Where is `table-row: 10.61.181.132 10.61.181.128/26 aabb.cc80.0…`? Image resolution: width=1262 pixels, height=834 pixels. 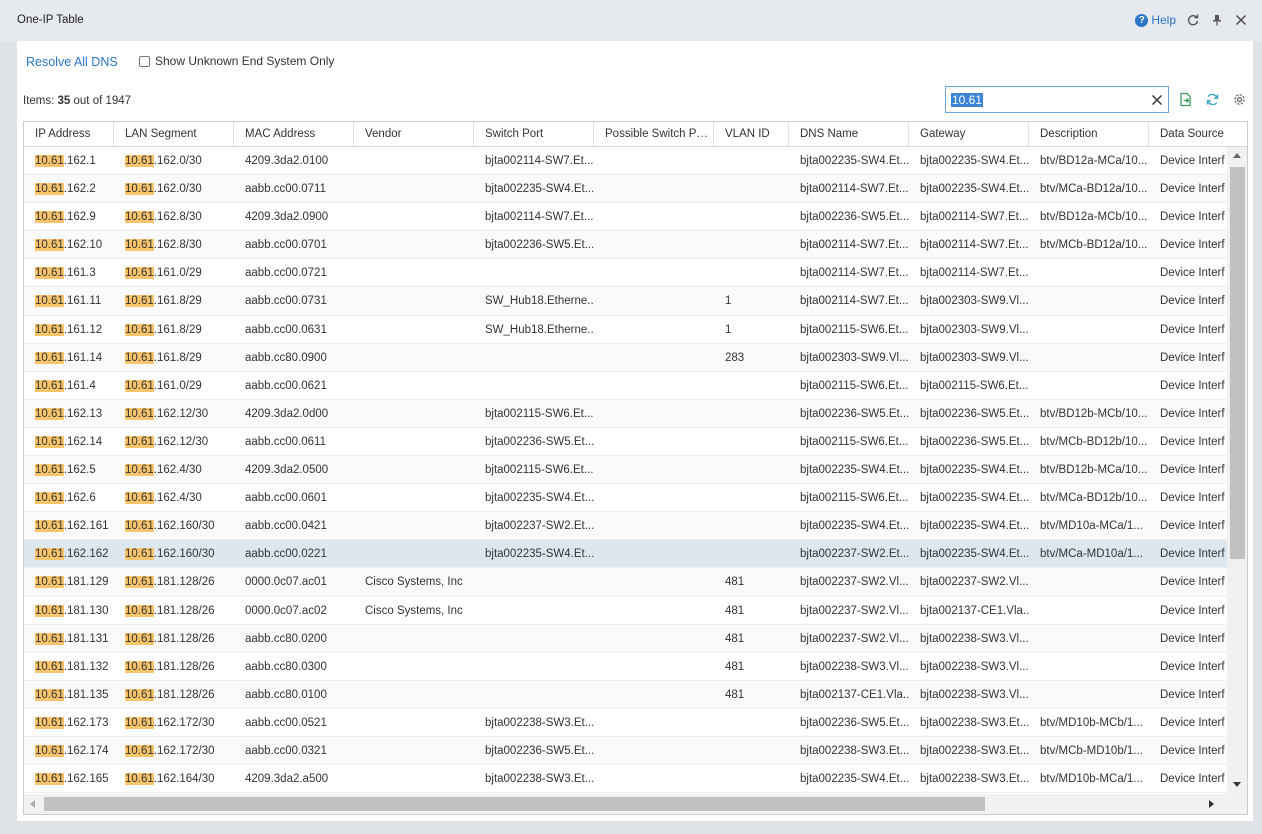
table-row: 10.61.181.132 10.61.181.128/26 aabb.cc80.0… is located at coordinates (625, 667).